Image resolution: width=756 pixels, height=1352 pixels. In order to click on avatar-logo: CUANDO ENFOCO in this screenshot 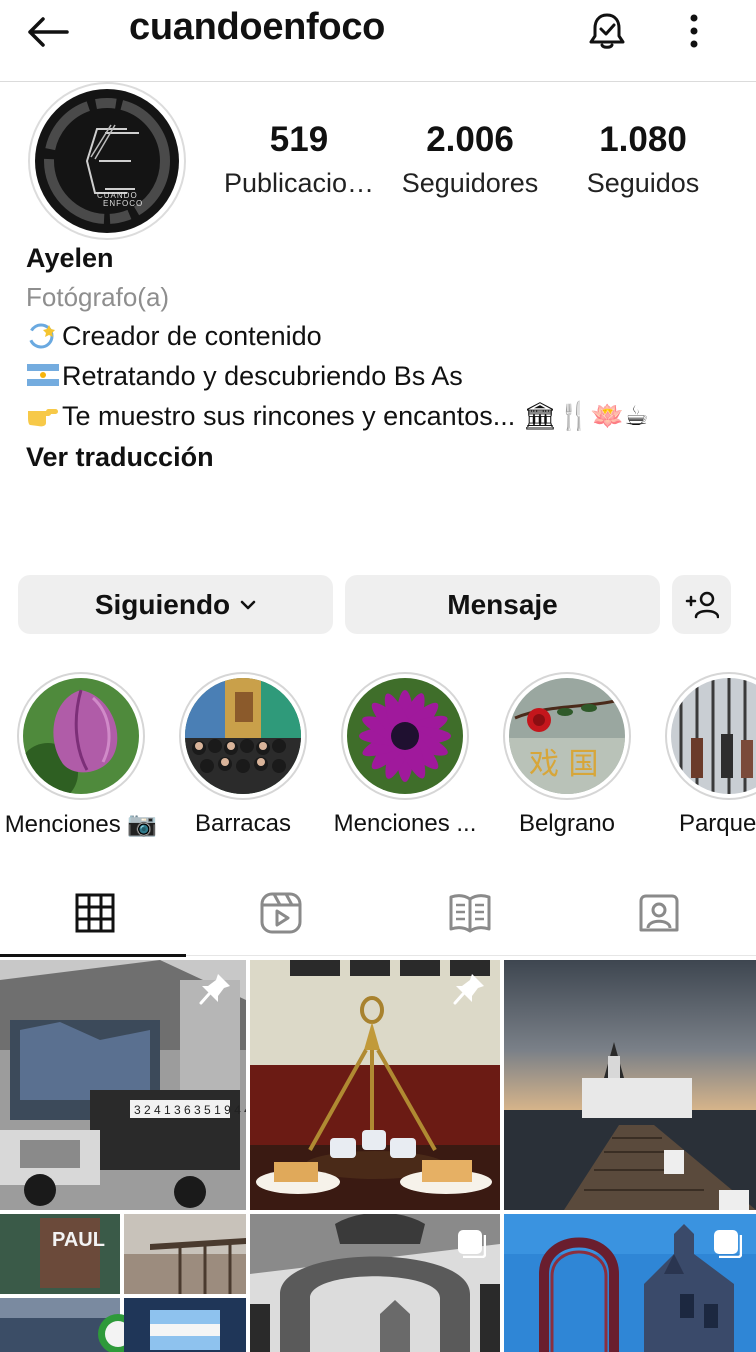, I will do `click(107, 161)`.